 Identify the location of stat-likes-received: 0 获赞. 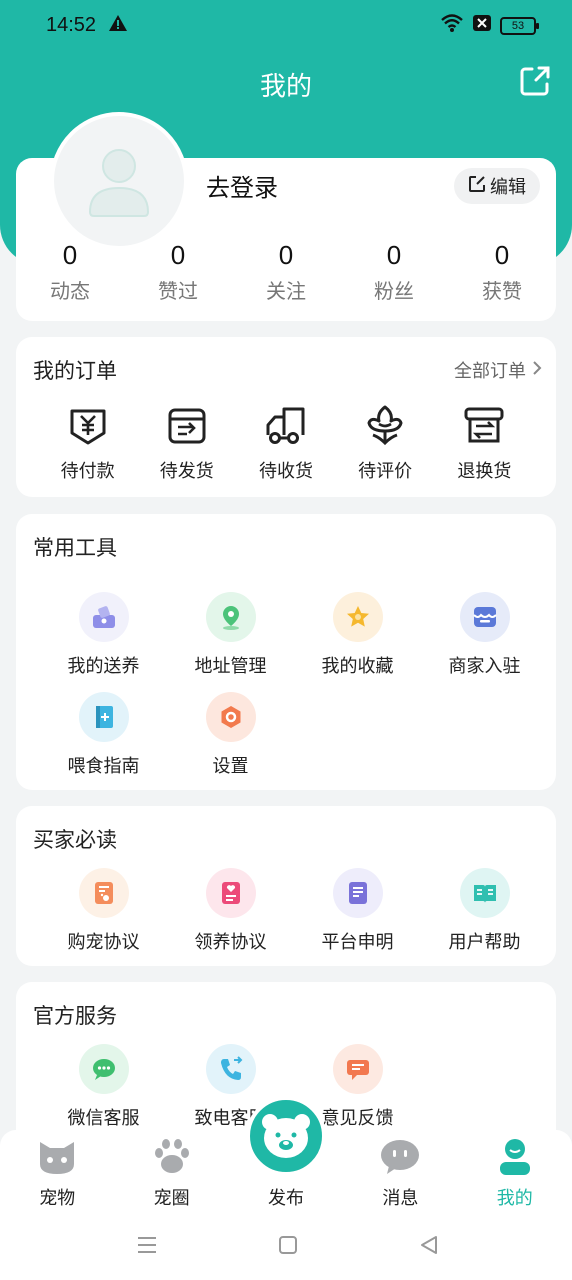
(502, 272).